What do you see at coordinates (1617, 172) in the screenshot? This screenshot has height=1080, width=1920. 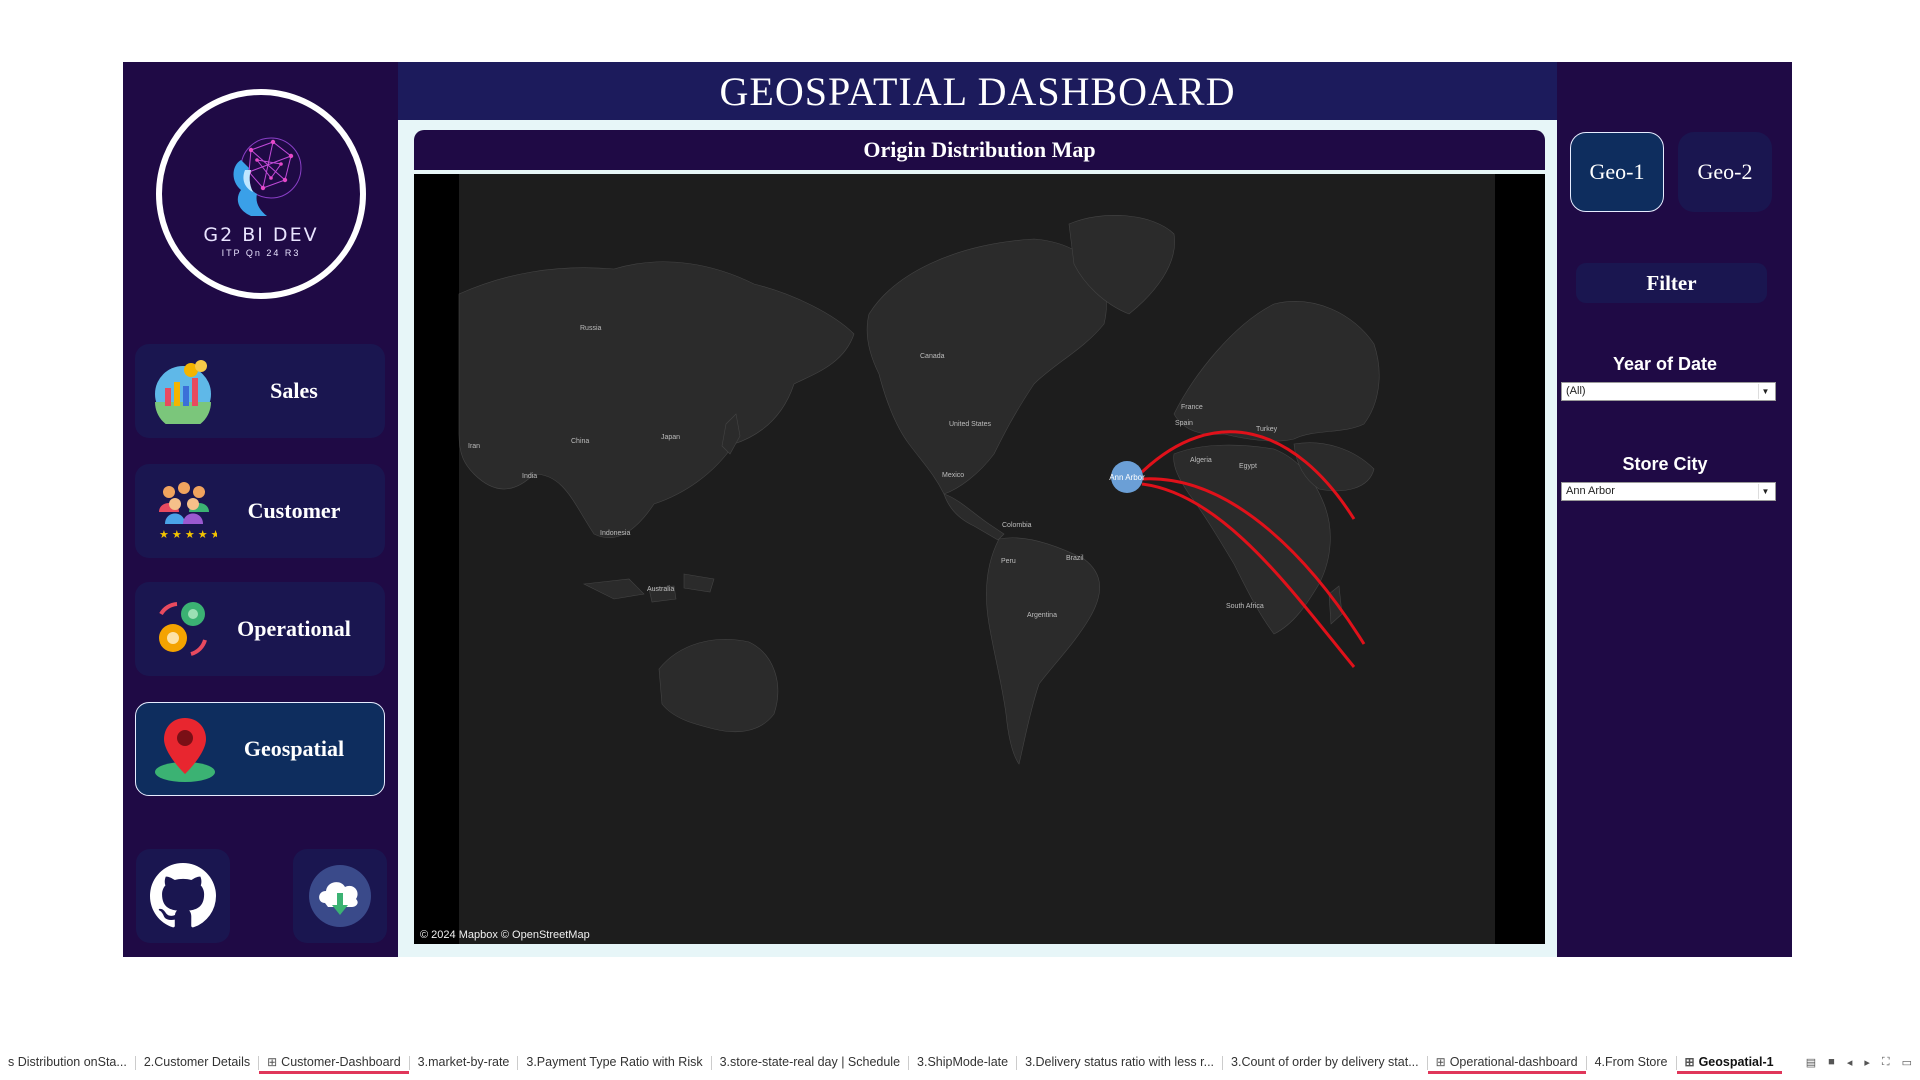 I see `geo-1-button: Geo-1` at bounding box center [1617, 172].